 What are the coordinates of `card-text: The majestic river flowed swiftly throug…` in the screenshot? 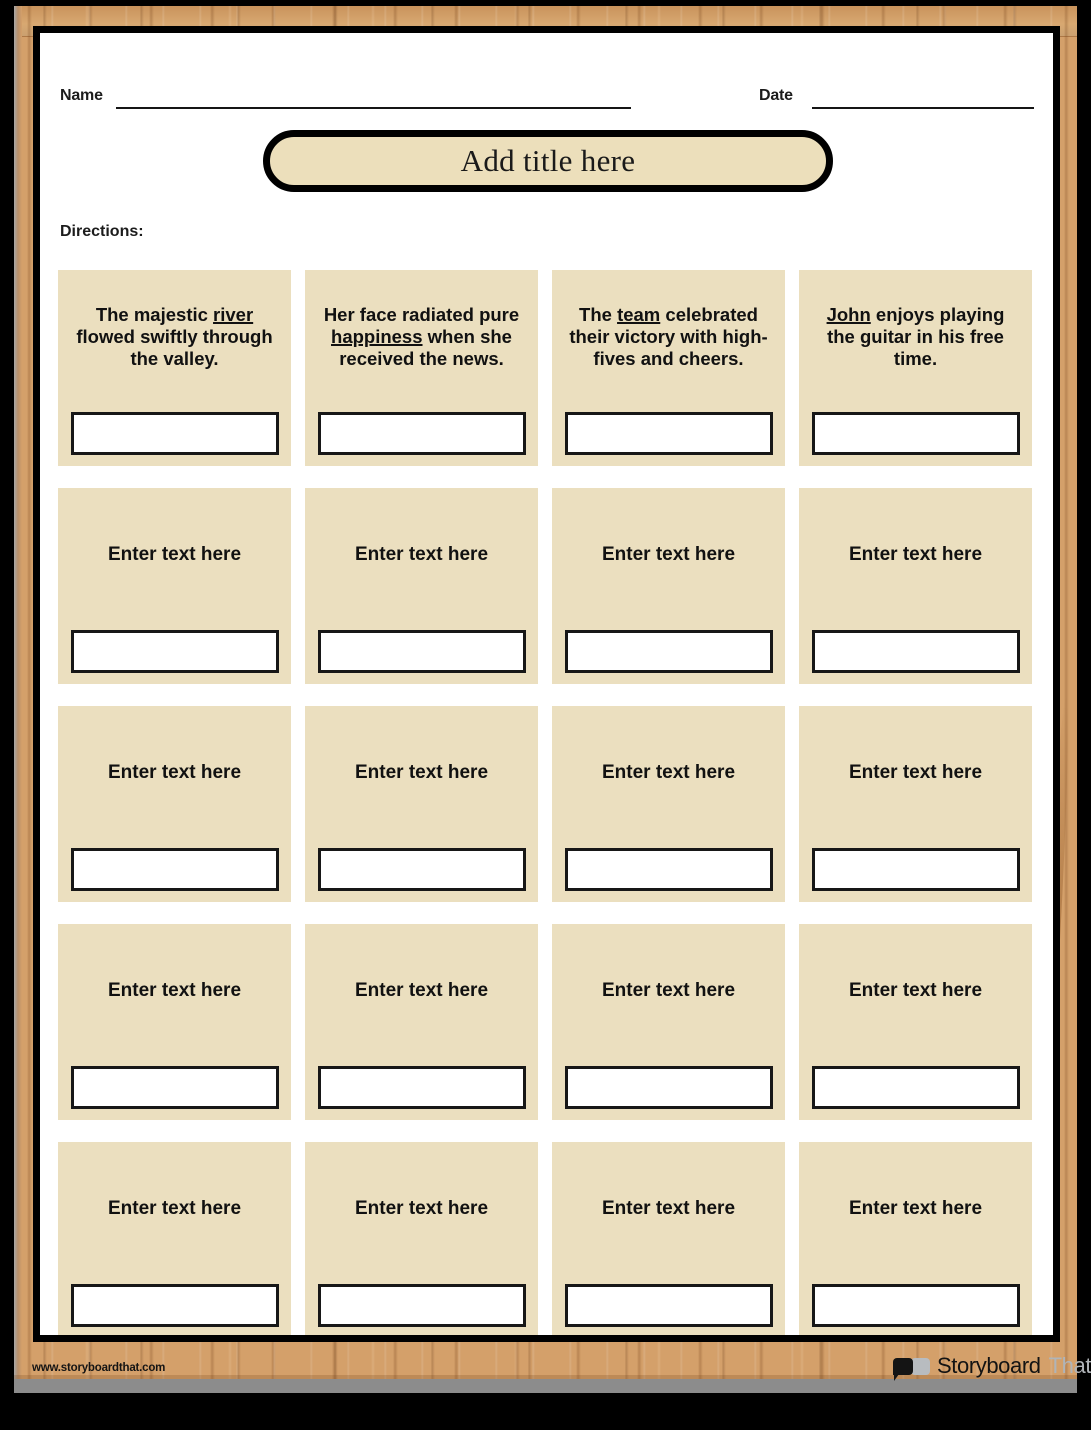 It's located at (175, 341).